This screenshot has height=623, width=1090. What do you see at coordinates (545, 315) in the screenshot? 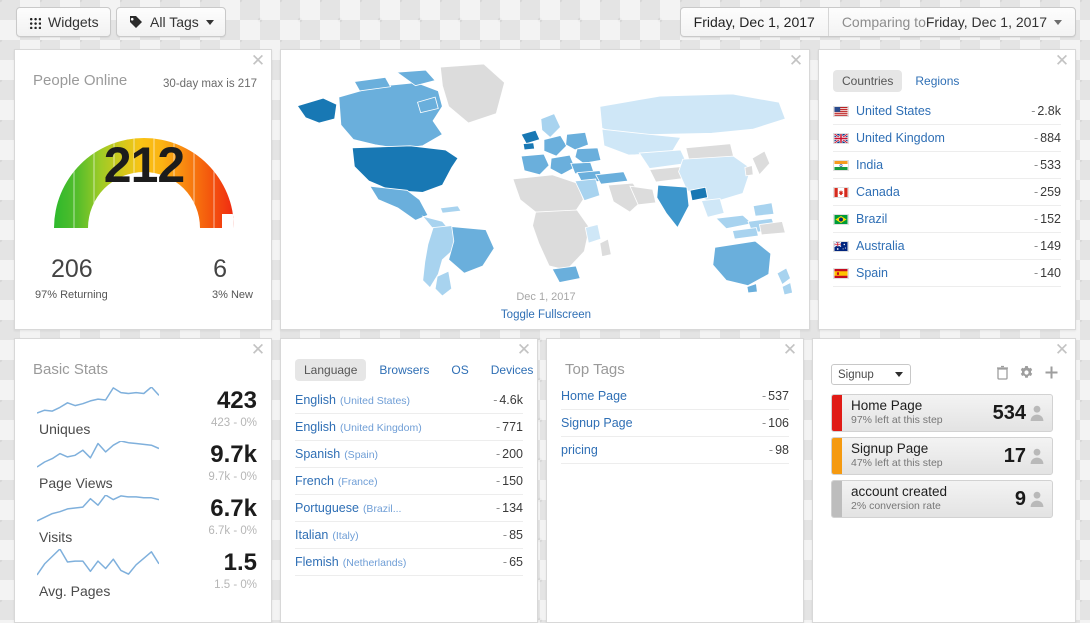
I see `toggle-fullscreen-link: Toggle Fullscreen` at bounding box center [545, 315].